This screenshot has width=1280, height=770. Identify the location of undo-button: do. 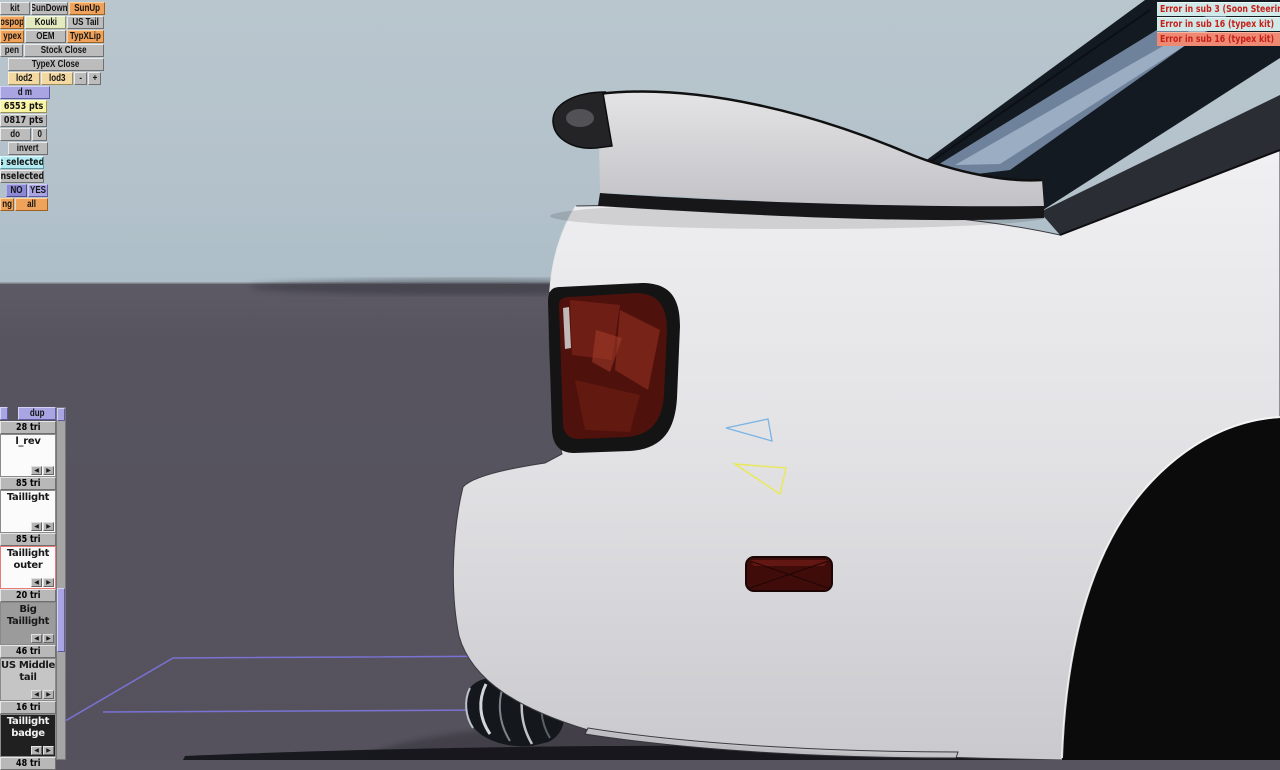
(15, 134).